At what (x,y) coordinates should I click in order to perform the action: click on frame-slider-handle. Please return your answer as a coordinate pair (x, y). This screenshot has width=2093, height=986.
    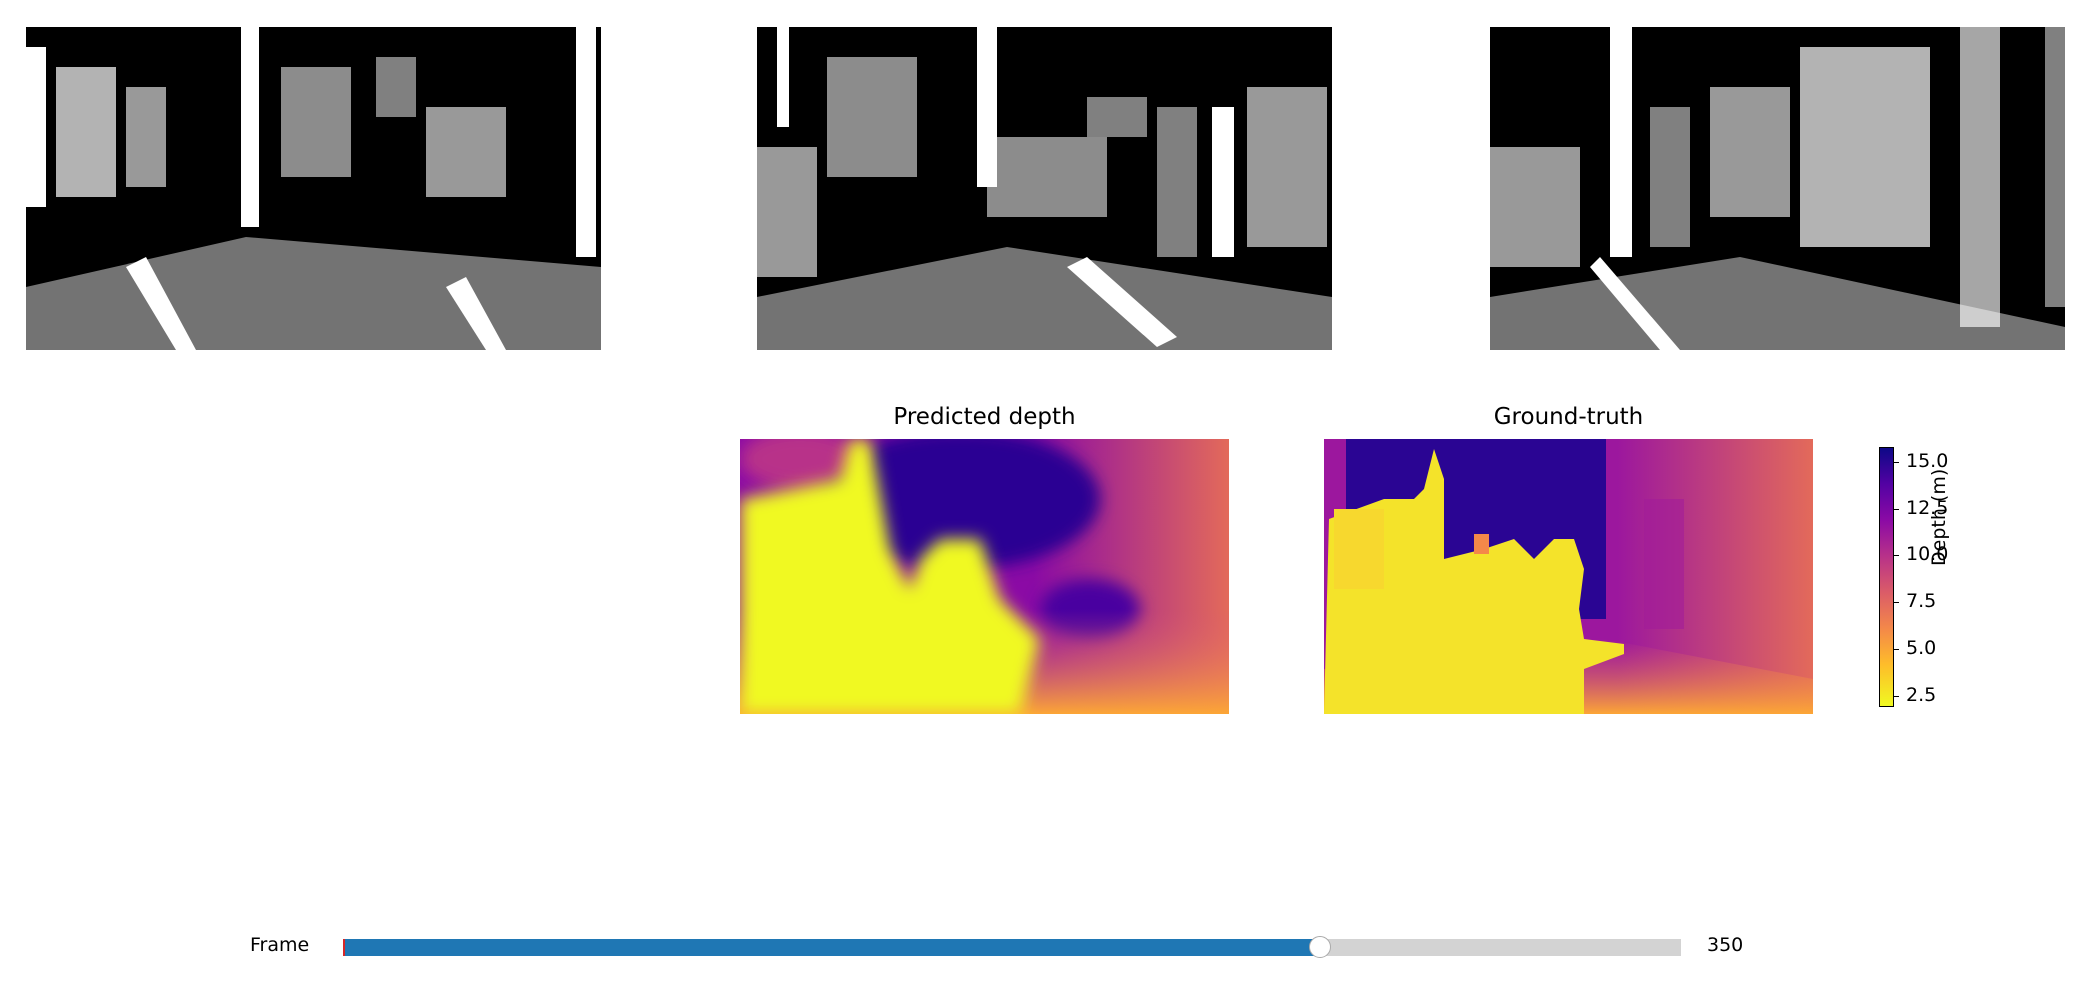
    Looking at the image, I should click on (1319, 947).